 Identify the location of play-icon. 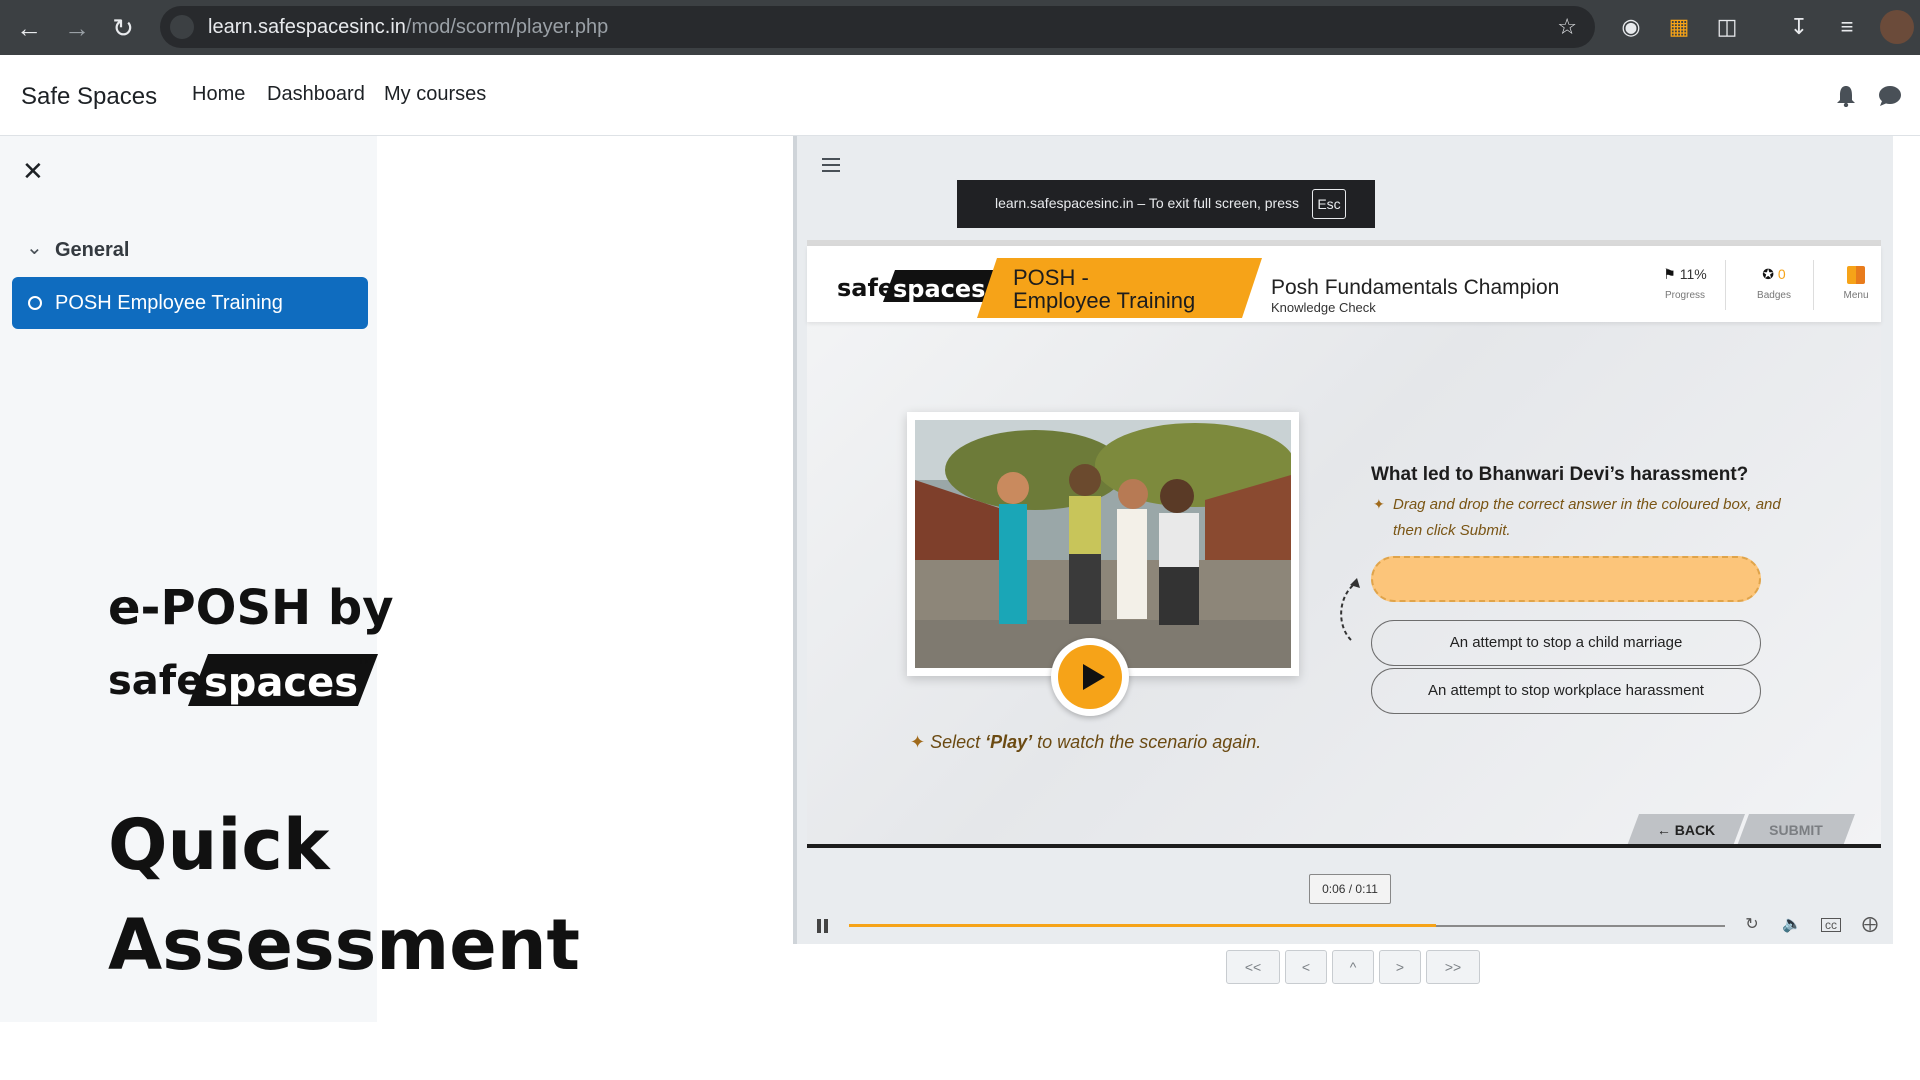
(1094, 677).